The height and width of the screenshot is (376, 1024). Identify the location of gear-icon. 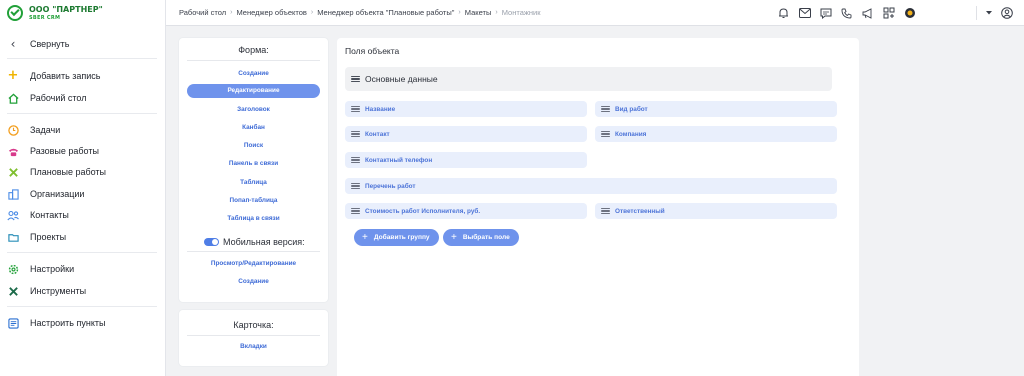
(13, 269).